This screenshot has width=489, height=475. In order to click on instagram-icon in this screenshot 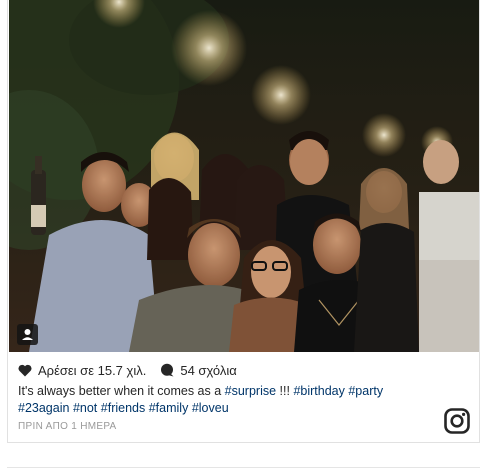, I will do `click(457, 421)`.